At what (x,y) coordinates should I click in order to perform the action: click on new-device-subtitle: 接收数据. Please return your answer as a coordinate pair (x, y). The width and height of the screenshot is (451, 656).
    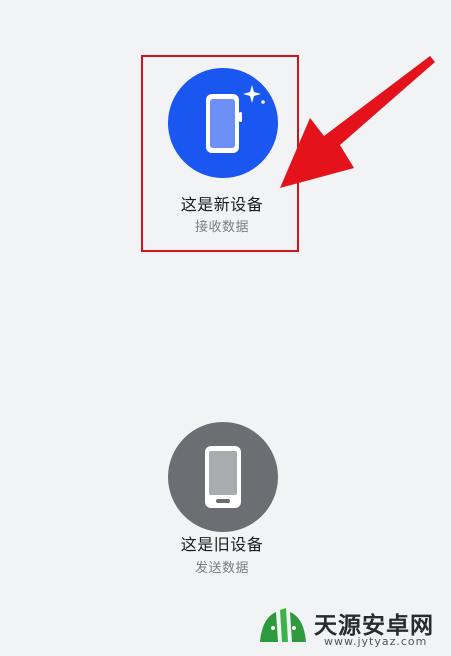
    Looking at the image, I should click on (221, 227).